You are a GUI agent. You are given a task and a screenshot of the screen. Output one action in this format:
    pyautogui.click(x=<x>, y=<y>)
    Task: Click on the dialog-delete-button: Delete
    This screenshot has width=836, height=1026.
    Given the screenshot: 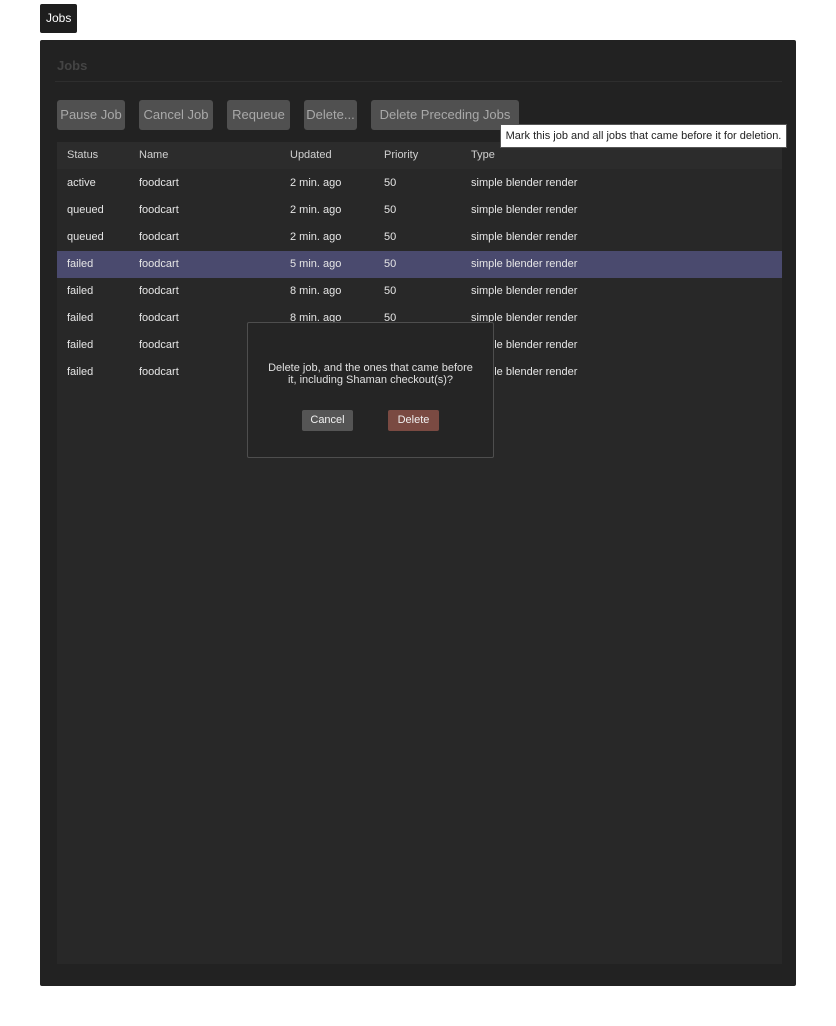 What is the action you would take?
    pyautogui.click(x=413, y=420)
    